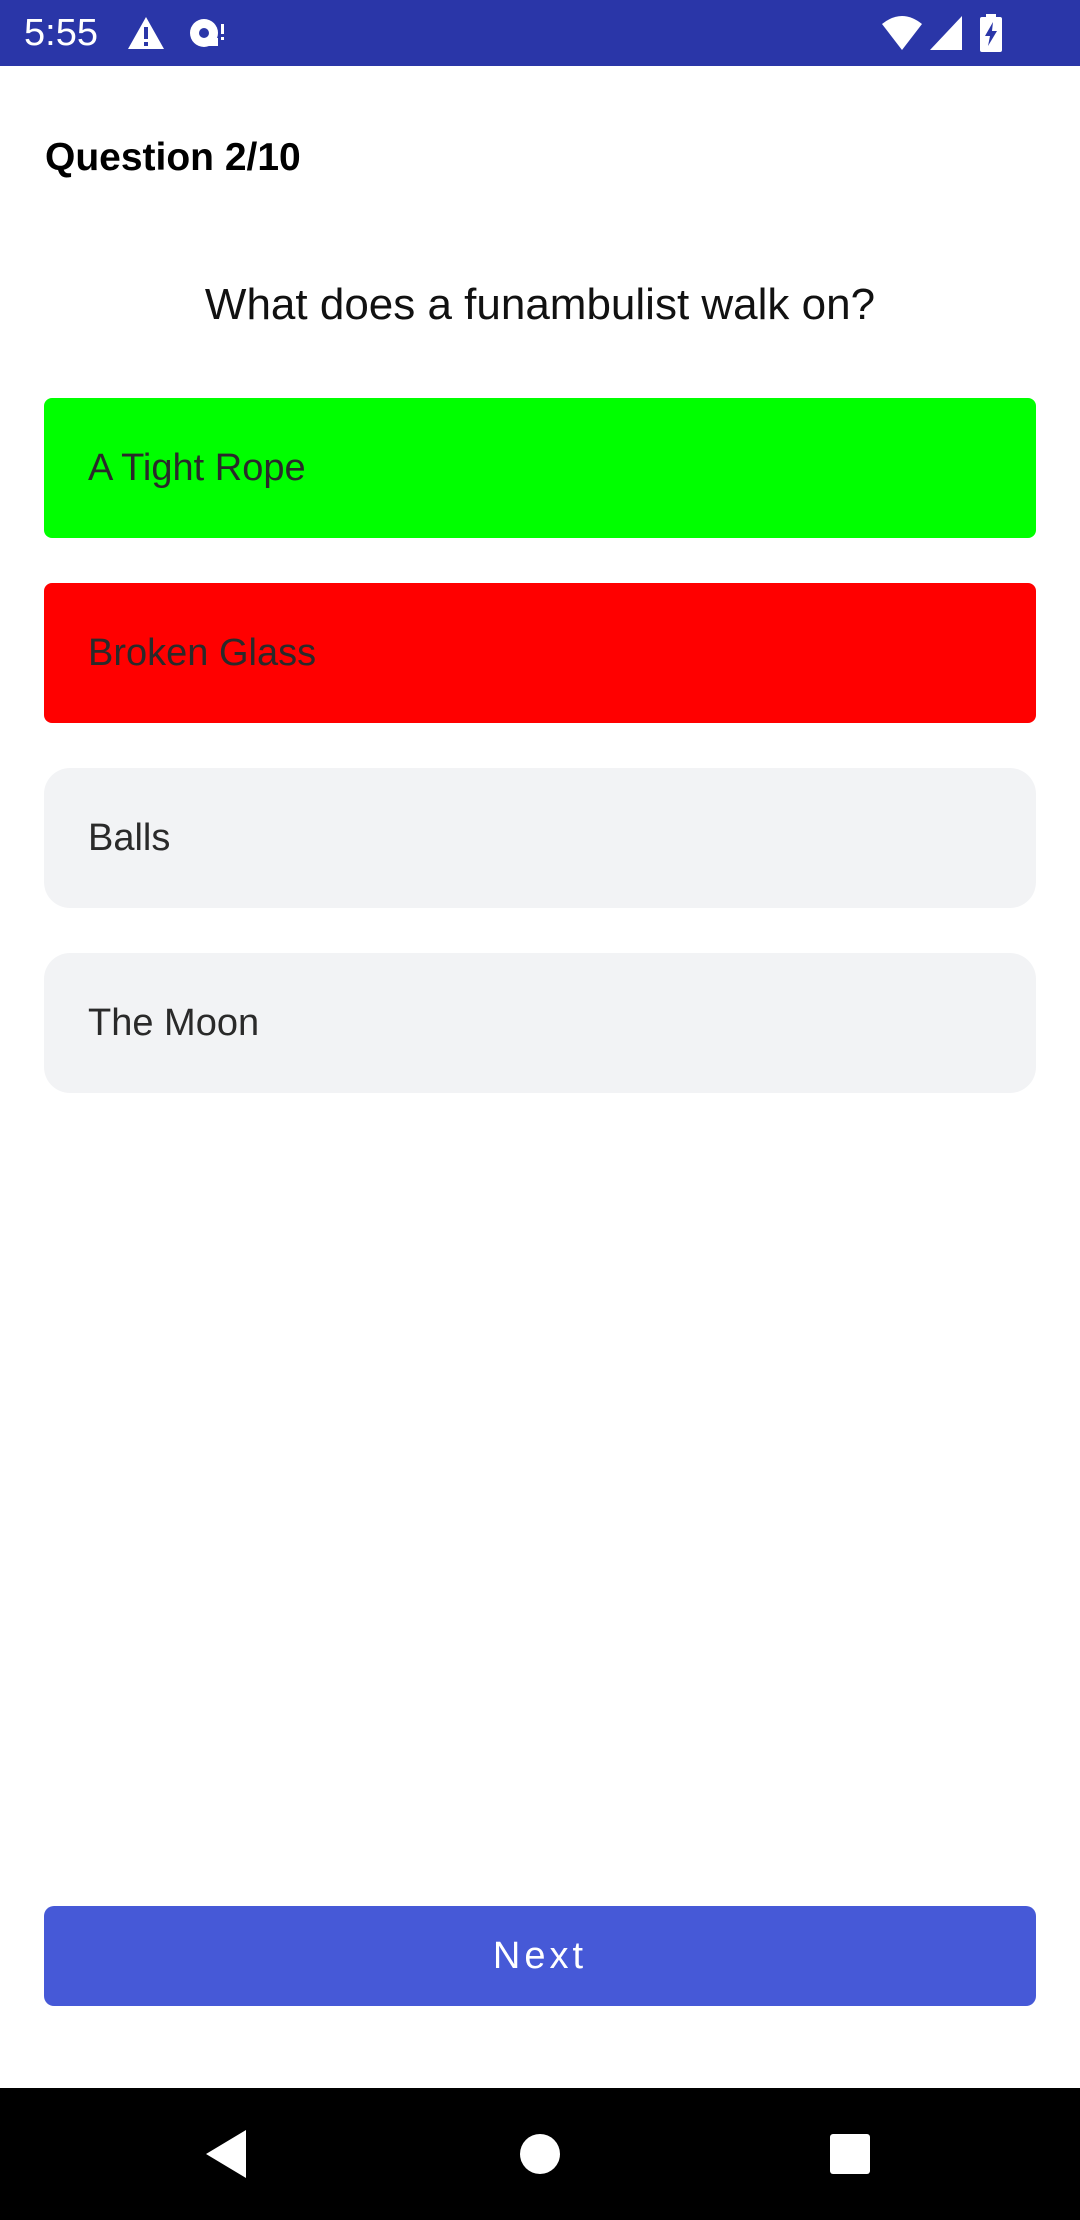 The width and height of the screenshot is (1080, 2220). I want to click on home-icon, so click(540, 2154).